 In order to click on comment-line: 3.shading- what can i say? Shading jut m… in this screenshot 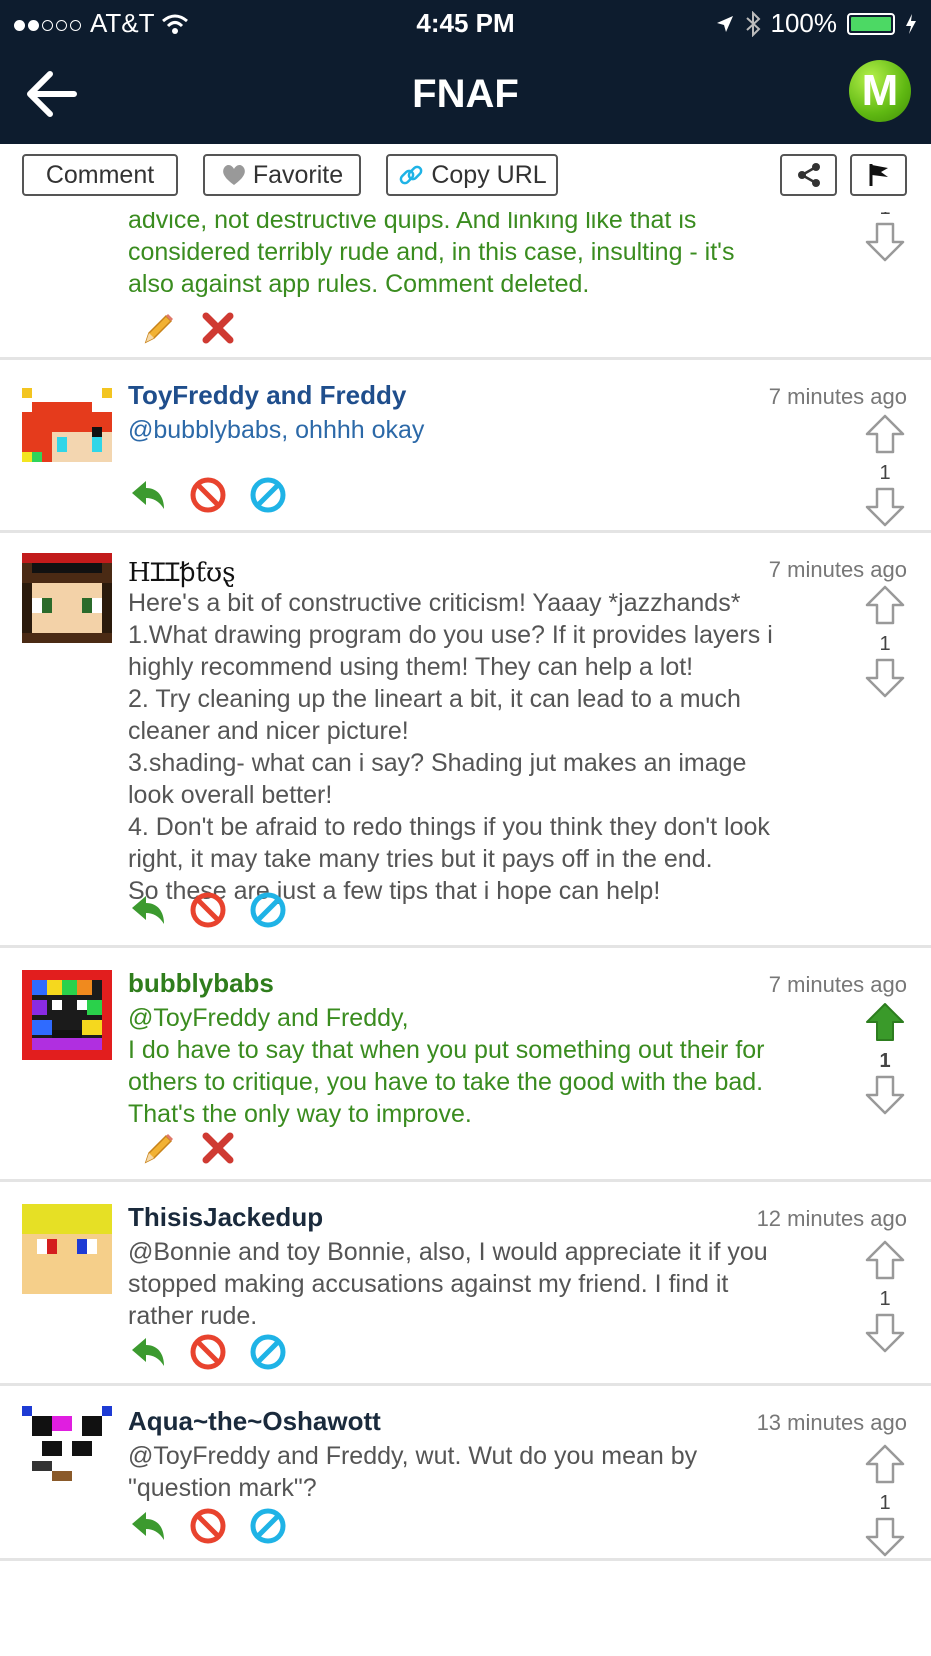, I will do `click(437, 763)`.